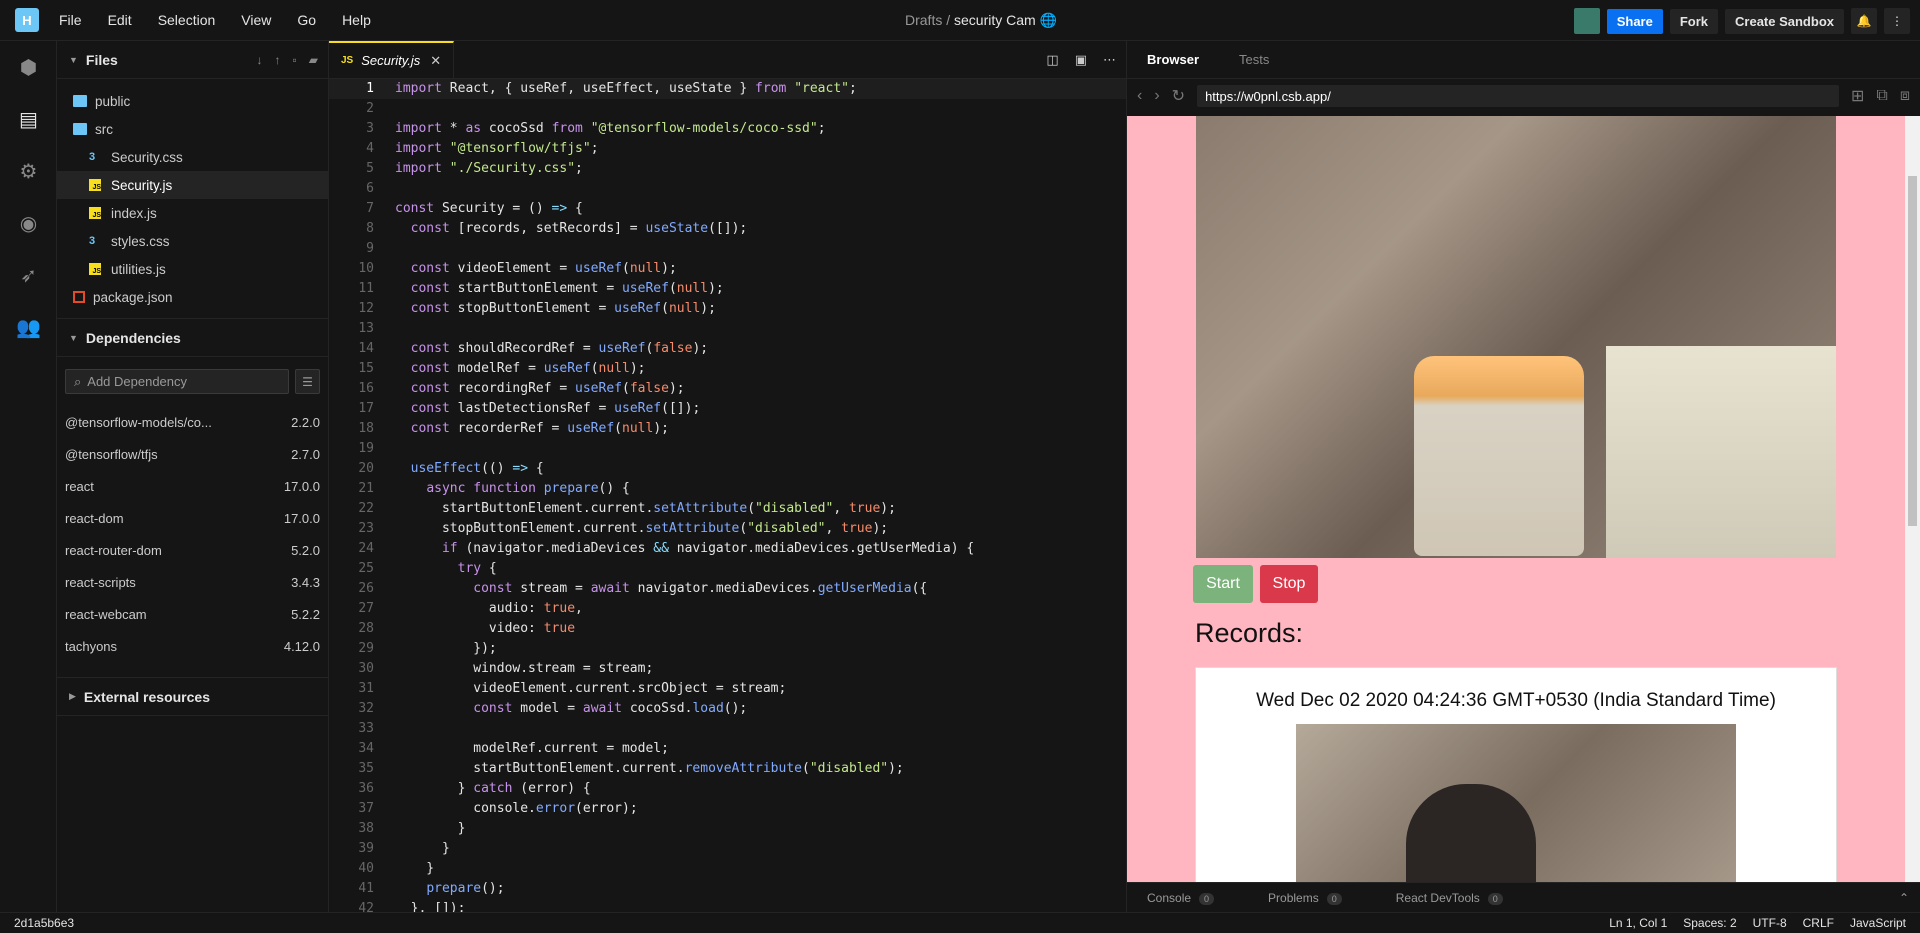  Describe the element at coordinates (70, 20) in the screenshot. I see `menu-file: File` at that location.